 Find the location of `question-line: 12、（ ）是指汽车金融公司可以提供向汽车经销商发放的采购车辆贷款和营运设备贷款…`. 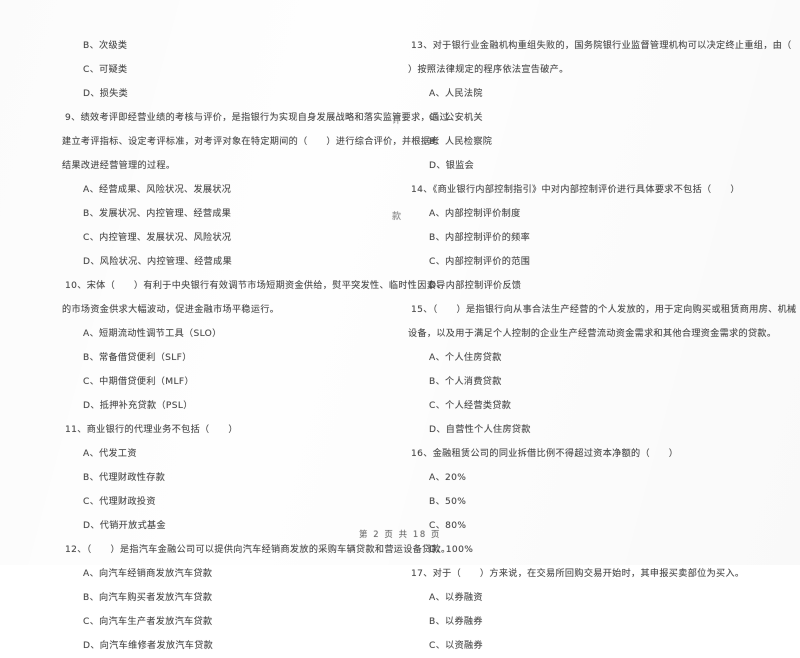

question-line: 12、（ ）是指汽车金融公司可以提供向汽车经销商发放的采购车辆贷款和营运设备贷款… is located at coordinates (258, 550).